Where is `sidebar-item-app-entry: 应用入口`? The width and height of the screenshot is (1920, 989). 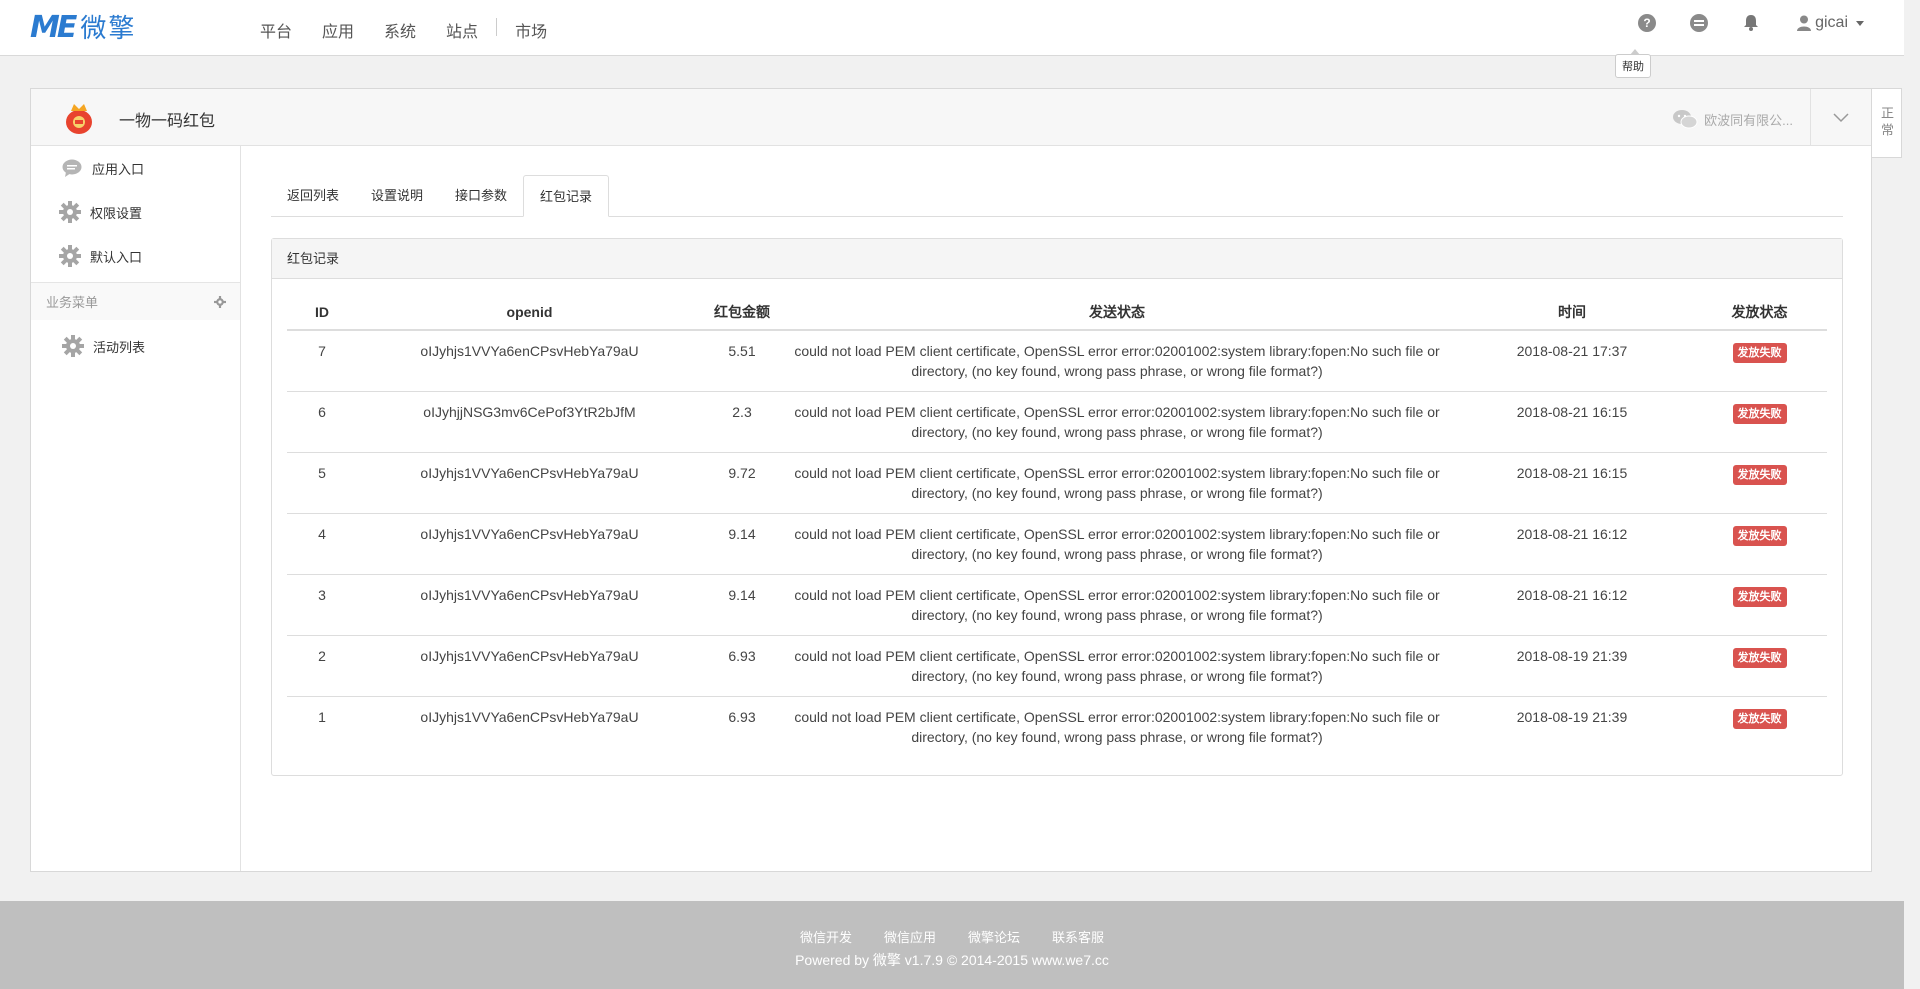 sidebar-item-app-entry: 应用入口 is located at coordinates (135, 168).